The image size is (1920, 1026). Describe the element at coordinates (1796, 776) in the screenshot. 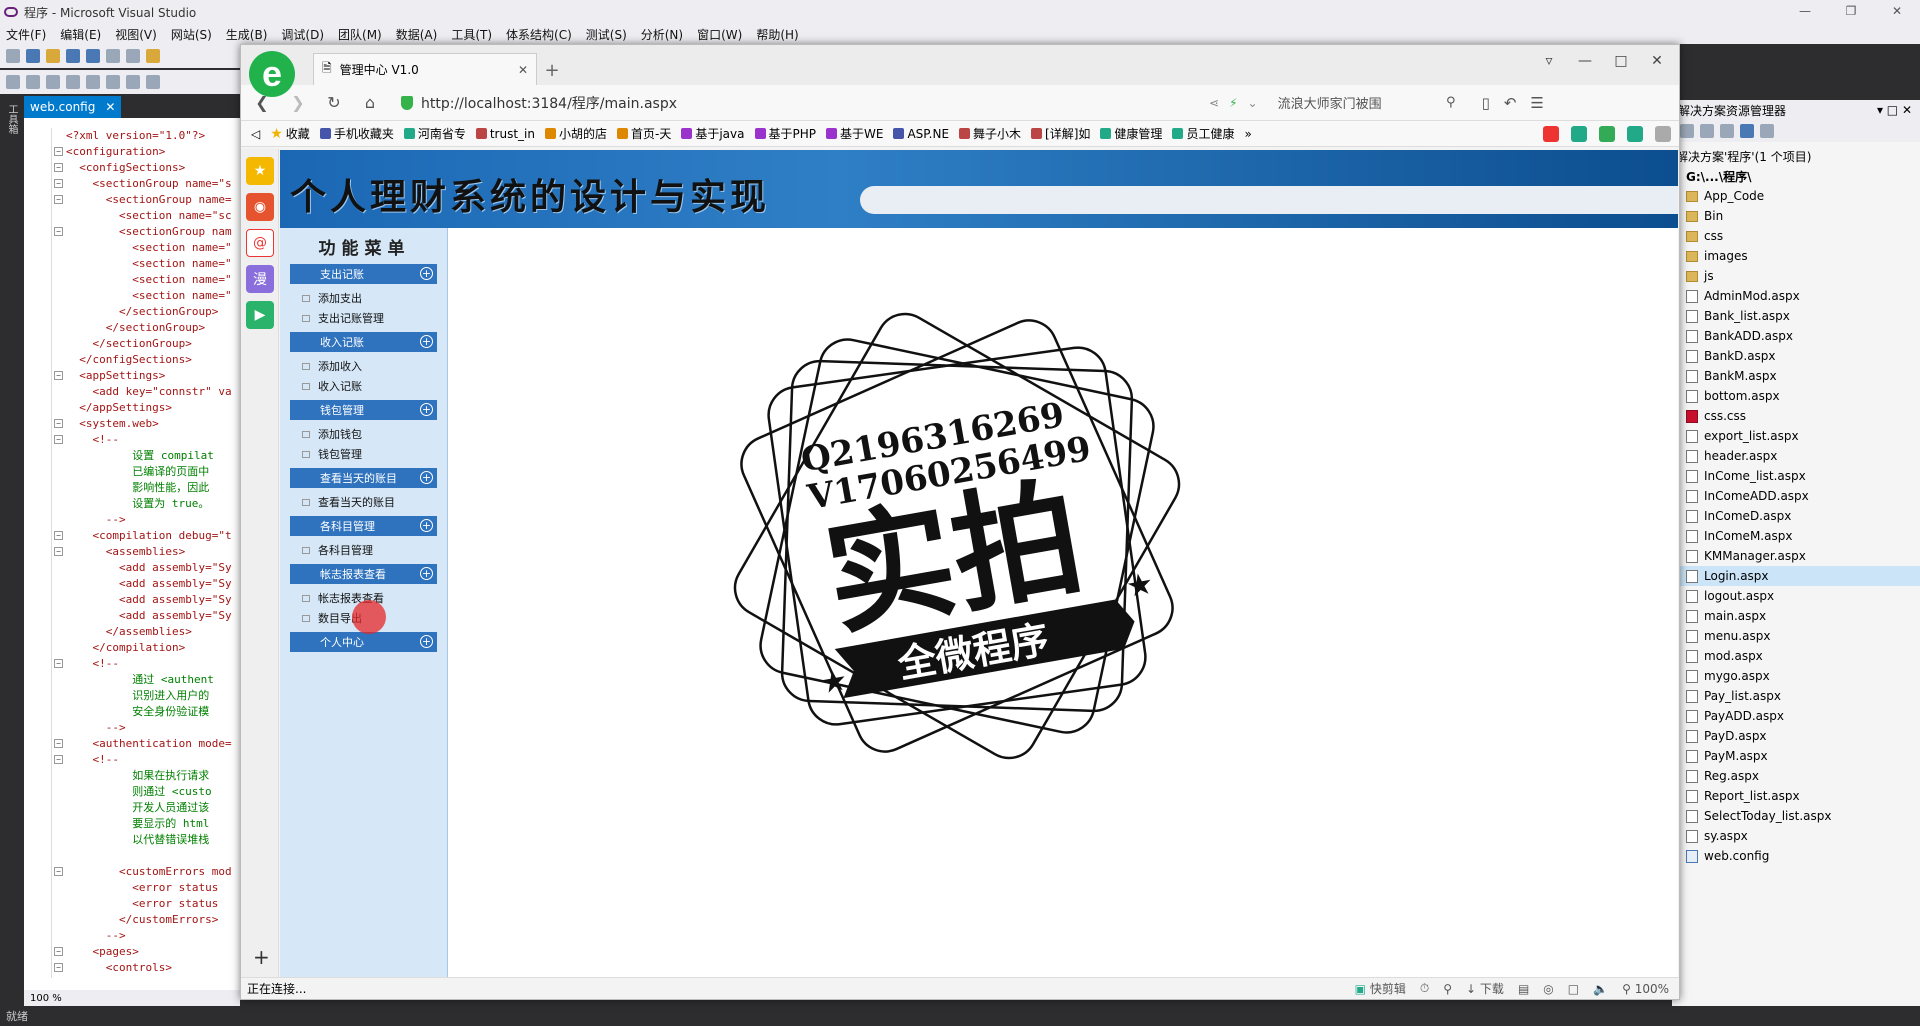

I see `file-node: Reg.aspx` at that location.